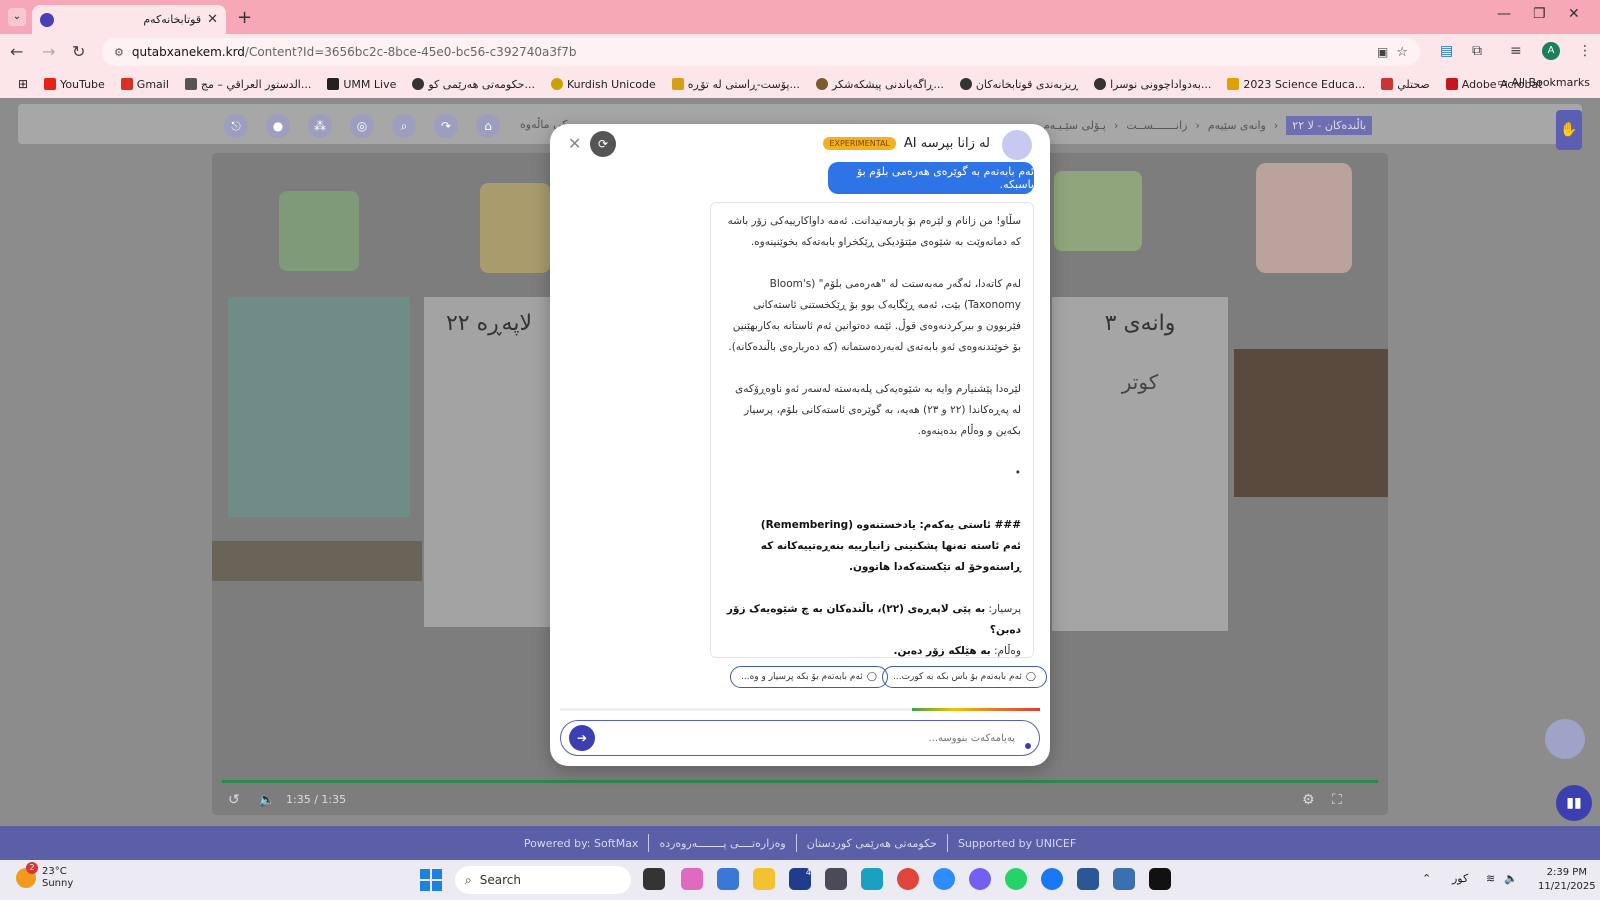 The height and width of the screenshot is (900, 1600). I want to click on clock: 2:39 PM 11/21/2025, so click(1567, 880).